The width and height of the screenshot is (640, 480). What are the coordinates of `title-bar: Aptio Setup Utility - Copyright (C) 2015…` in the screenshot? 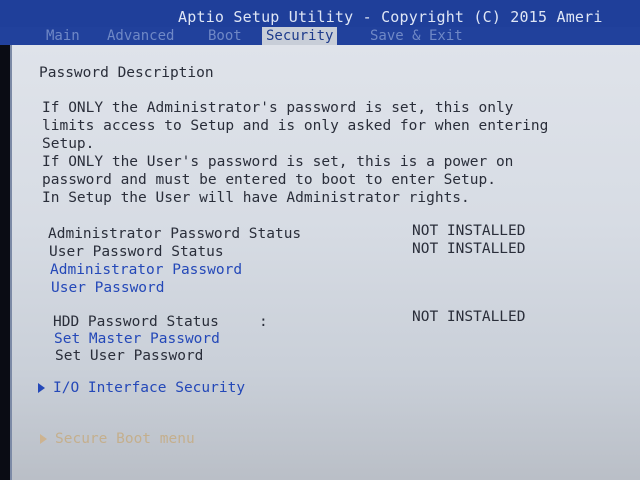 It's located at (320, 14).